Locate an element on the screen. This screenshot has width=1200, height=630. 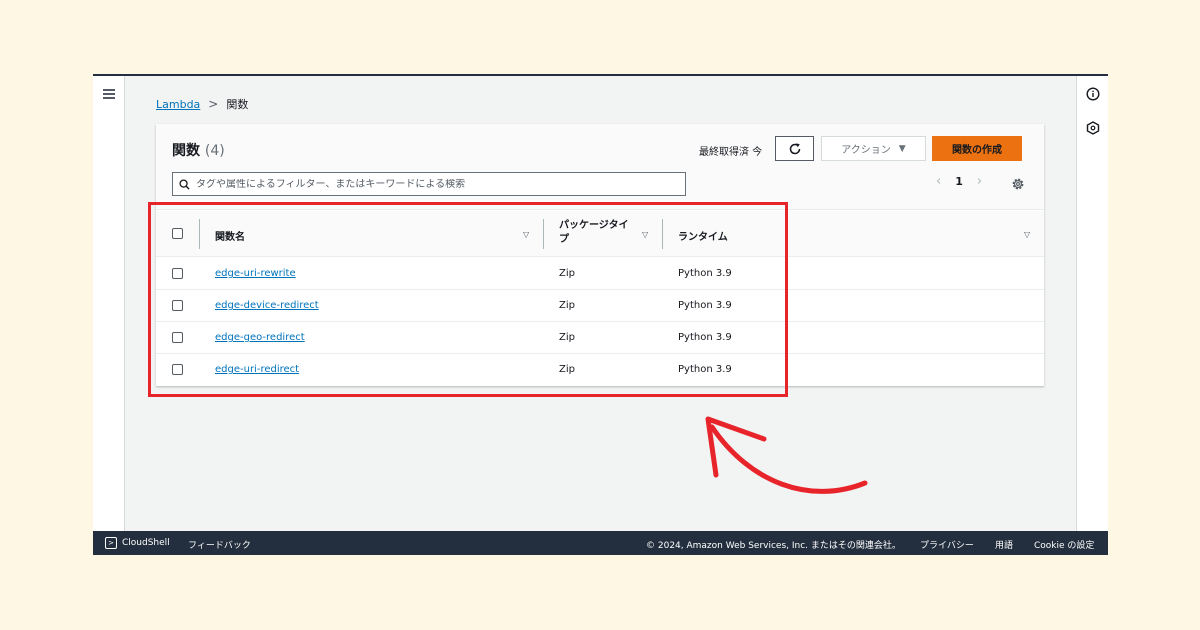
hexagon-icon is located at coordinates (1093, 128).